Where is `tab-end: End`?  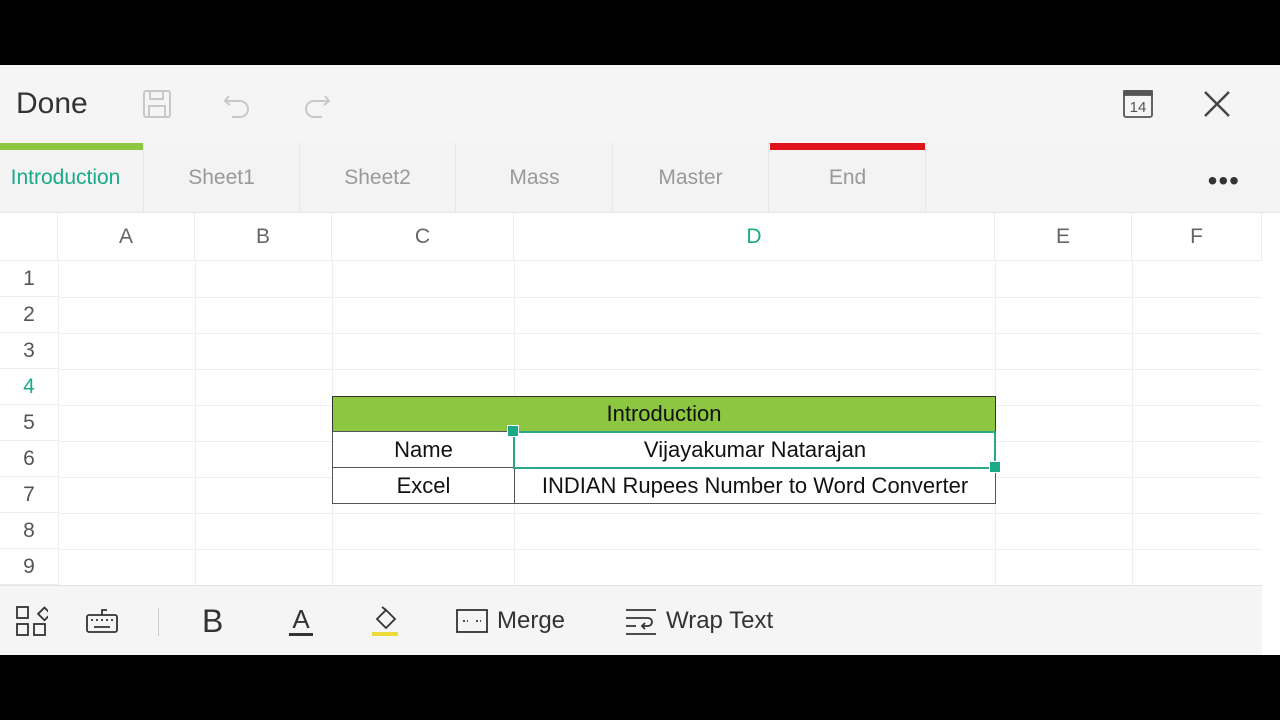 tab-end: End is located at coordinates (848, 178).